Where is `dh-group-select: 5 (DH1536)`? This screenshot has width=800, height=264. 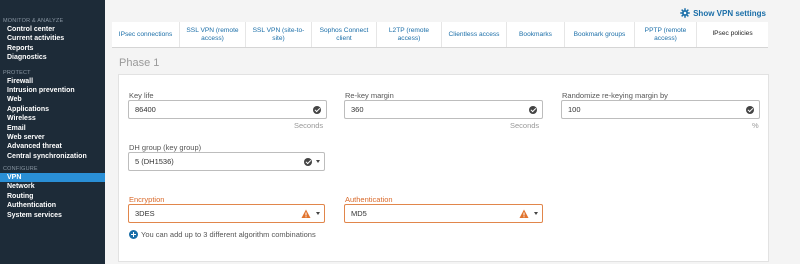 dh-group-select: 5 (DH1536) is located at coordinates (226, 161).